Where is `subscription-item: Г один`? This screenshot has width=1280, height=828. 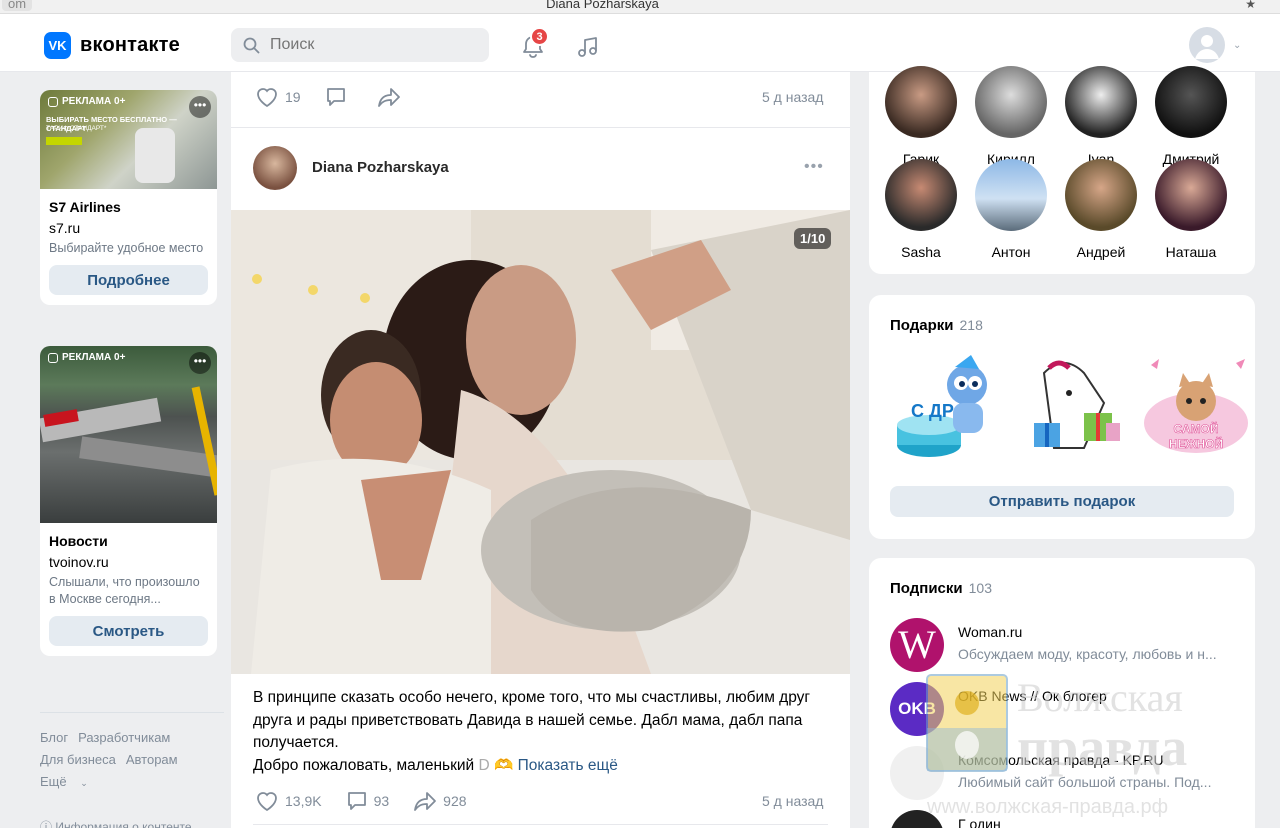
subscription-item: Г один is located at coordinates (1065, 819).